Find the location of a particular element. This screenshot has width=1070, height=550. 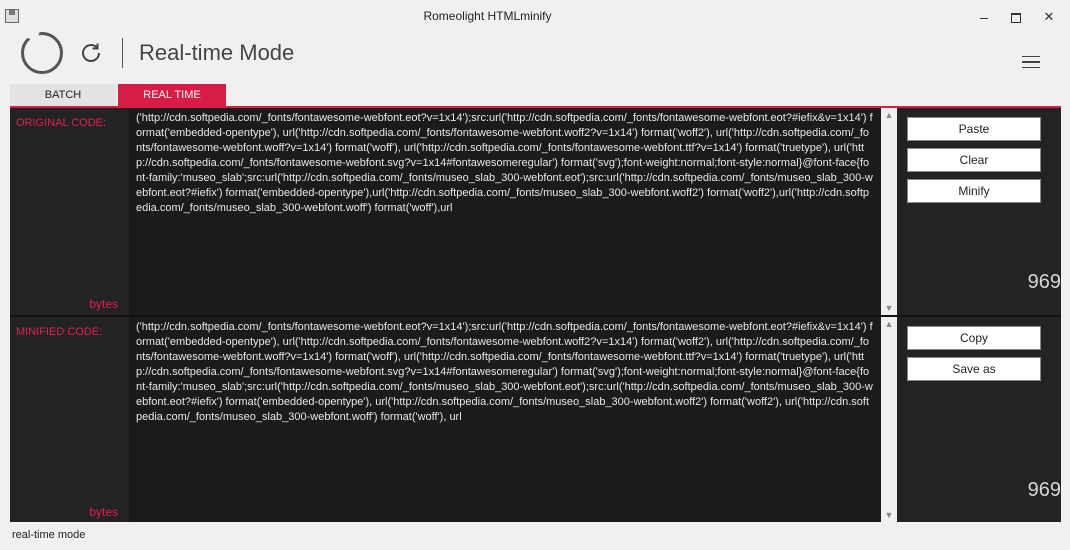

copy-button: Copy is located at coordinates (974, 338).